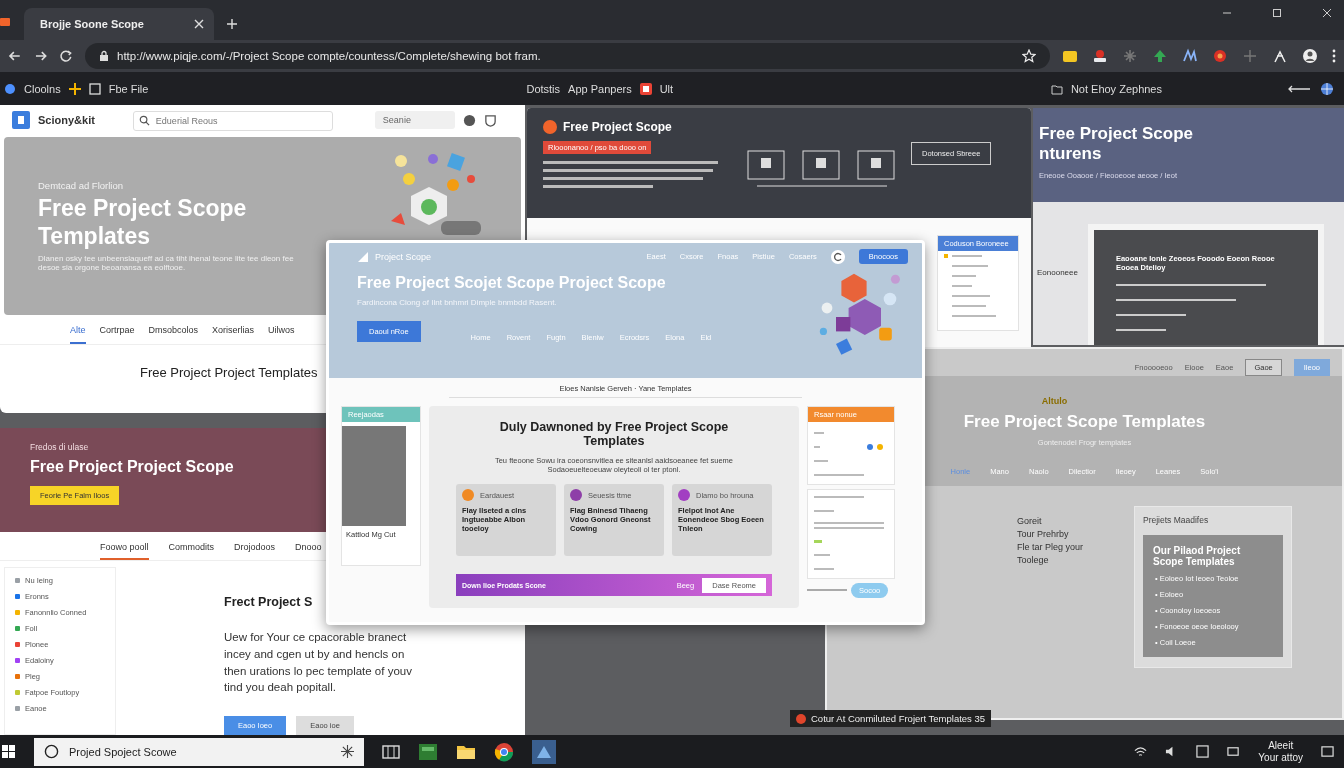  Describe the element at coordinates (1327, 88) in the screenshot. I see `globe-icon` at that location.